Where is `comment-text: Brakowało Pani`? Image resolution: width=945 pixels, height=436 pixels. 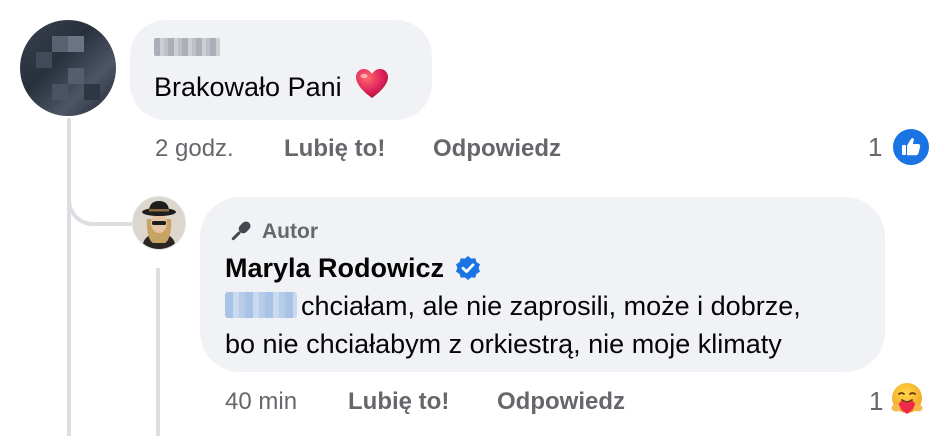
comment-text: Brakowało Pani is located at coordinates (248, 87).